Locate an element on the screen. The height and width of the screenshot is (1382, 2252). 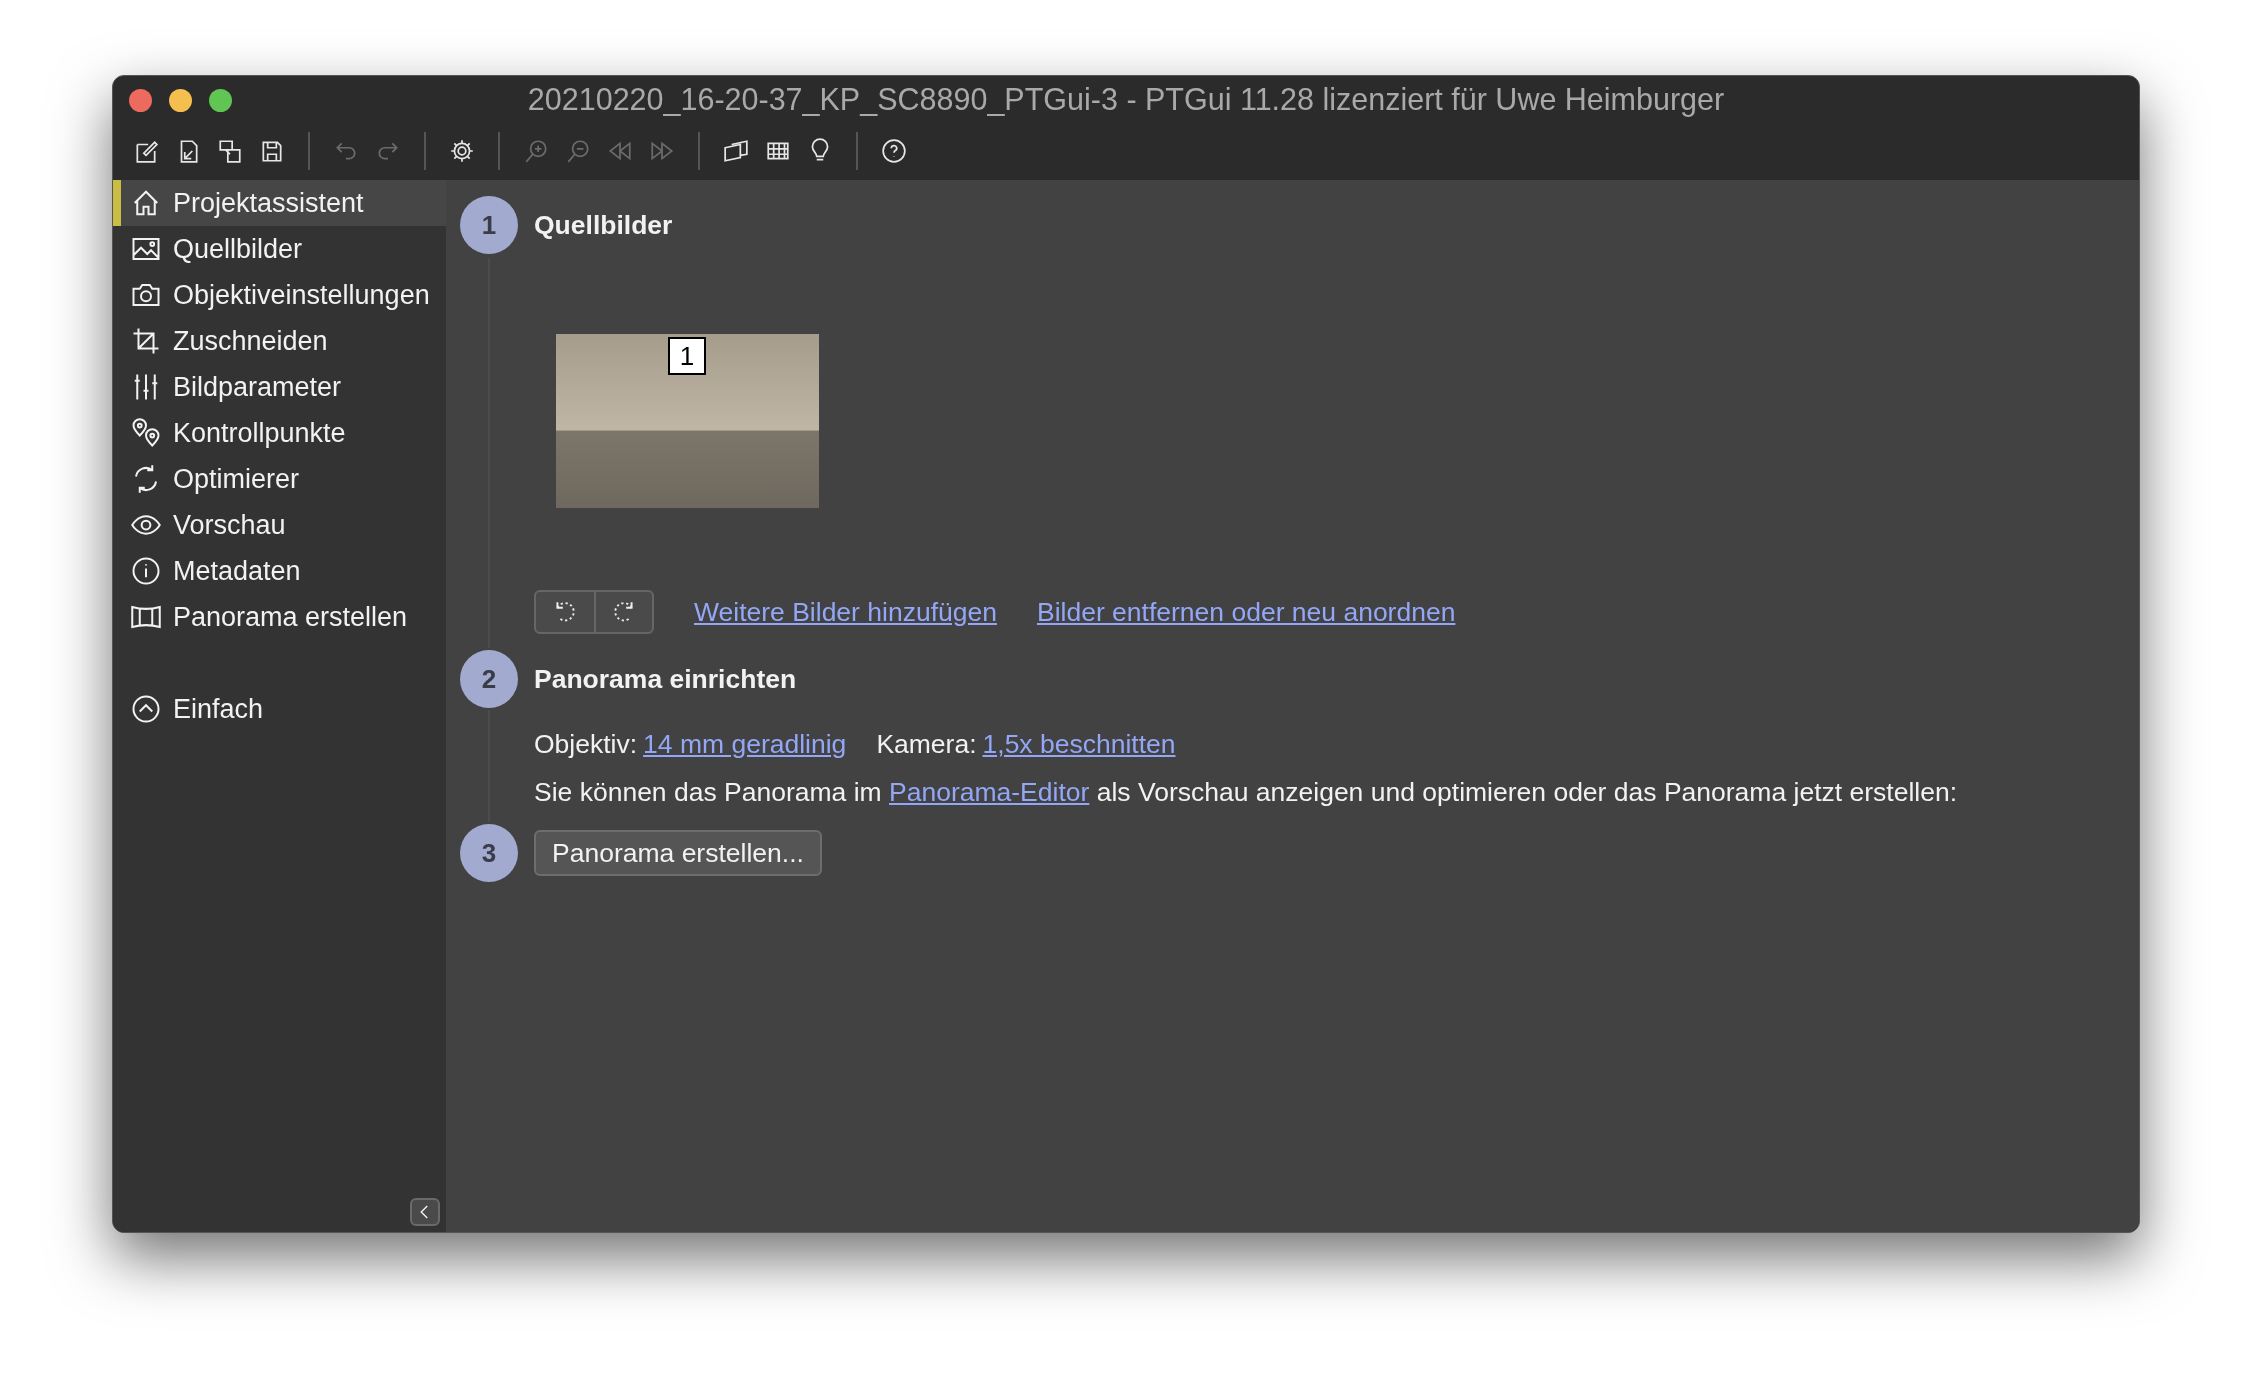
step-number: 1 is located at coordinates (489, 225).